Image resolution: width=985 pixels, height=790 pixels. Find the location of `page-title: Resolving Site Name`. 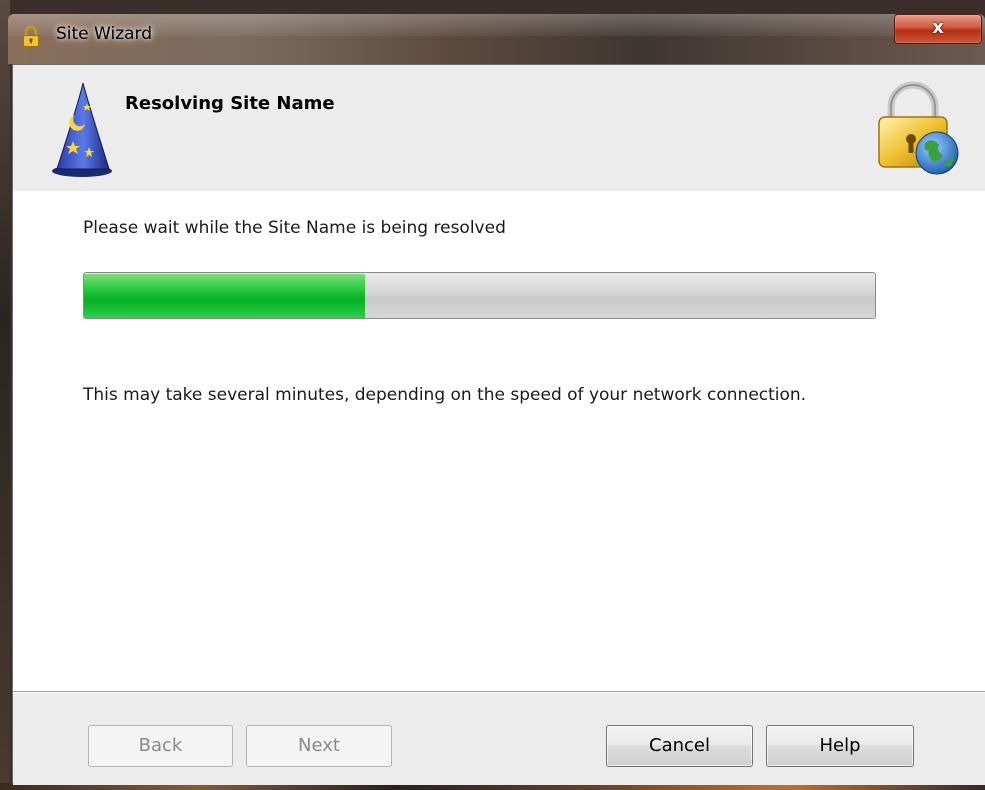

page-title: Resolving Site Name is located at coordinates (230, 103).